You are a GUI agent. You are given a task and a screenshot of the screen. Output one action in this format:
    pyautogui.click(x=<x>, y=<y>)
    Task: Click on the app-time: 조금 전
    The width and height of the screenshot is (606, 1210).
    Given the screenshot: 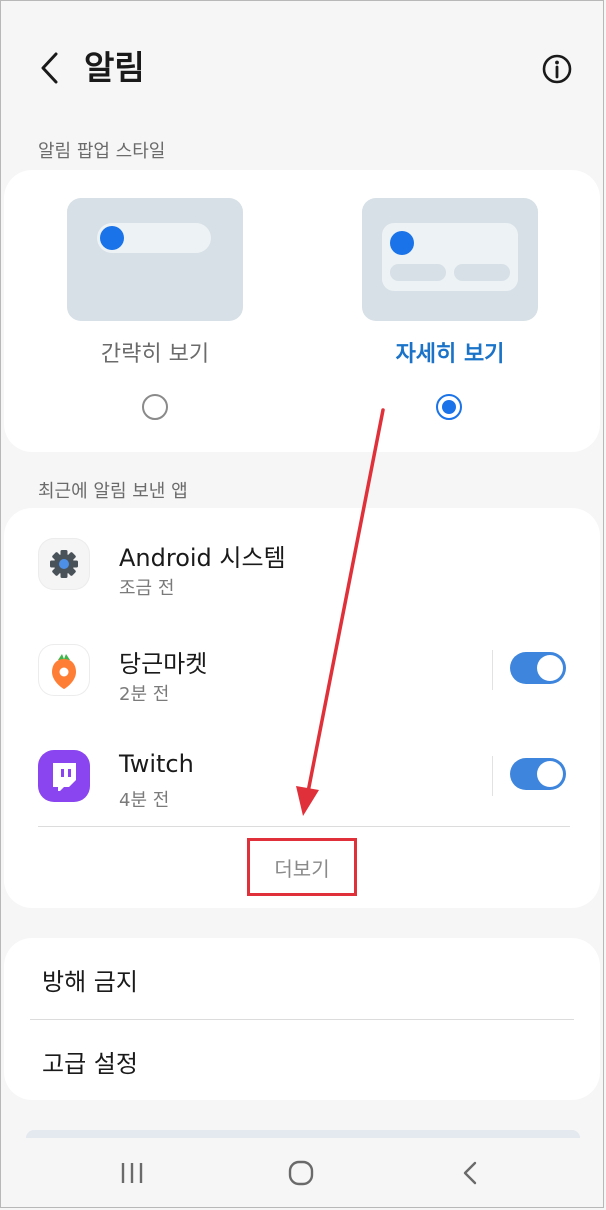 What is the action you would take?
    pyautogui.click(x=147, y=588)
    